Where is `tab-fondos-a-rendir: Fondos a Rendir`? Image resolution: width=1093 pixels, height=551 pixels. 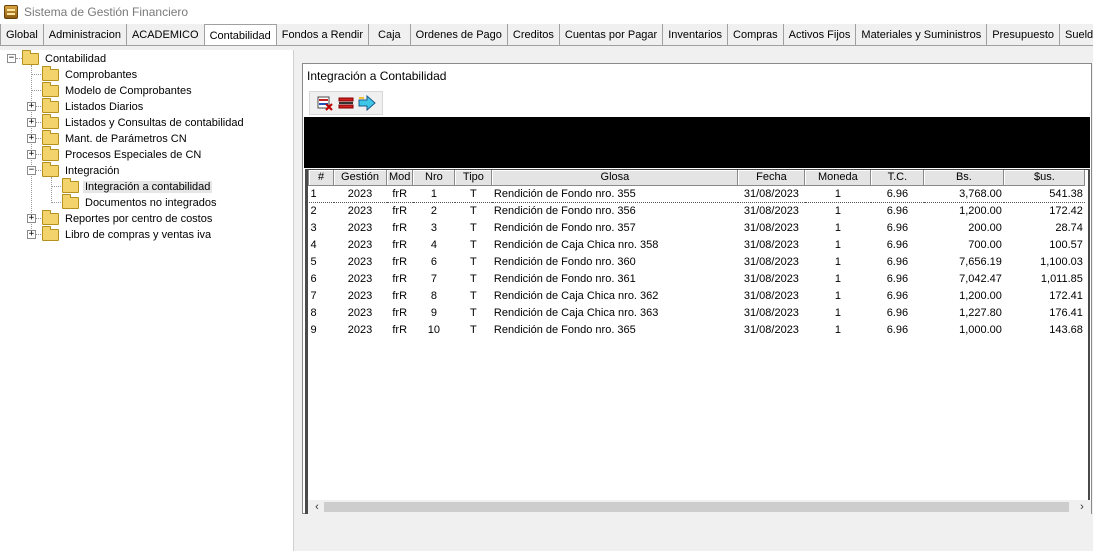 tab-fondos-a-rendir: Fondos a Rendir is located at coordinates (323, 34).